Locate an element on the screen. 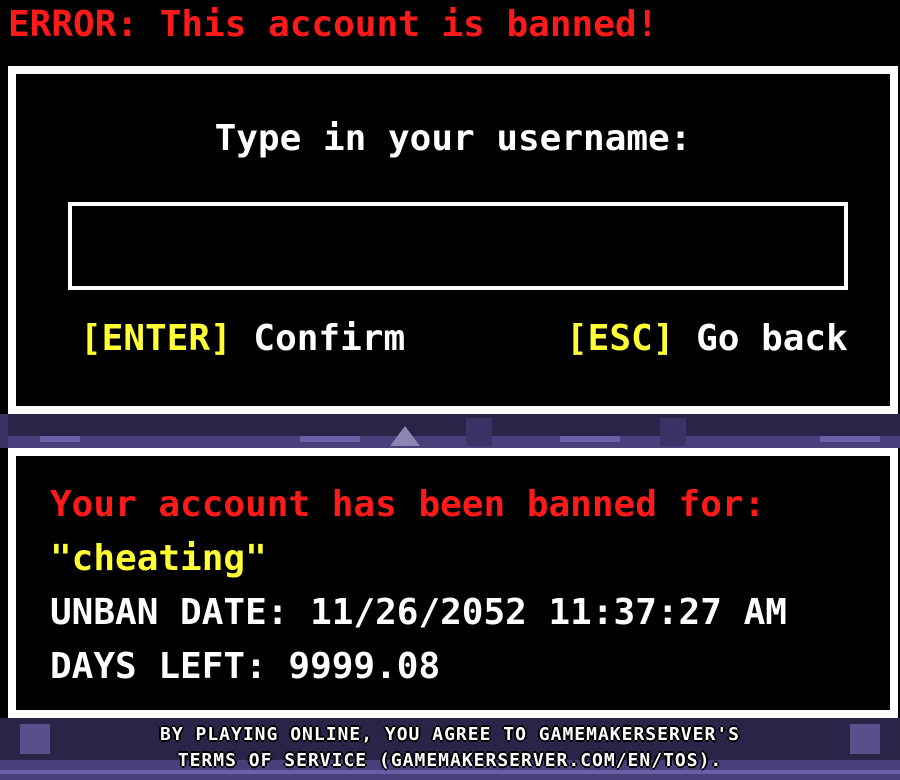 The height and width of the screenshot is (780, 900). enter-key-label: [ENTER] is located at coordinates (156, 338).